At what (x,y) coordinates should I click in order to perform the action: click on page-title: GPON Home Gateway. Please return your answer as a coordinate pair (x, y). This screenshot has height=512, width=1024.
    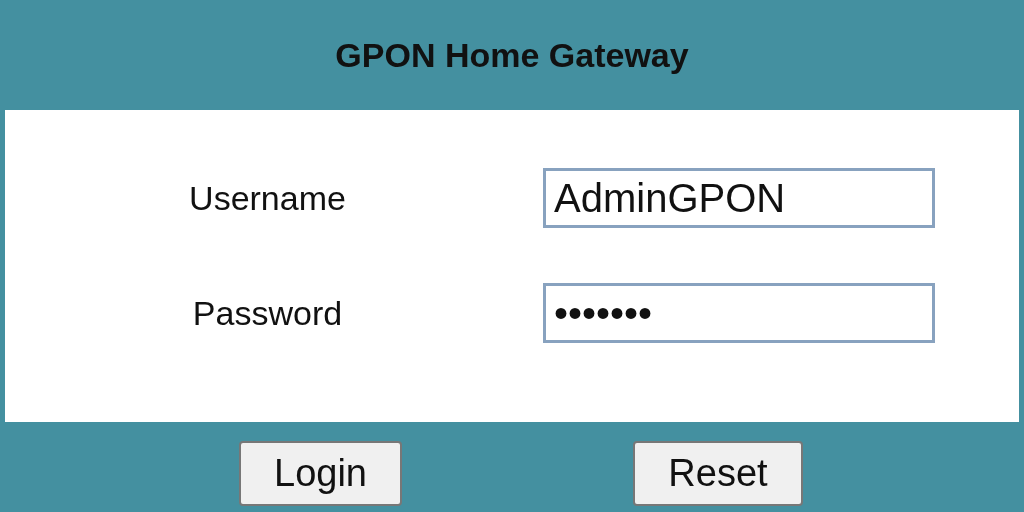
    Looking at the image, I should click on (512, 55).